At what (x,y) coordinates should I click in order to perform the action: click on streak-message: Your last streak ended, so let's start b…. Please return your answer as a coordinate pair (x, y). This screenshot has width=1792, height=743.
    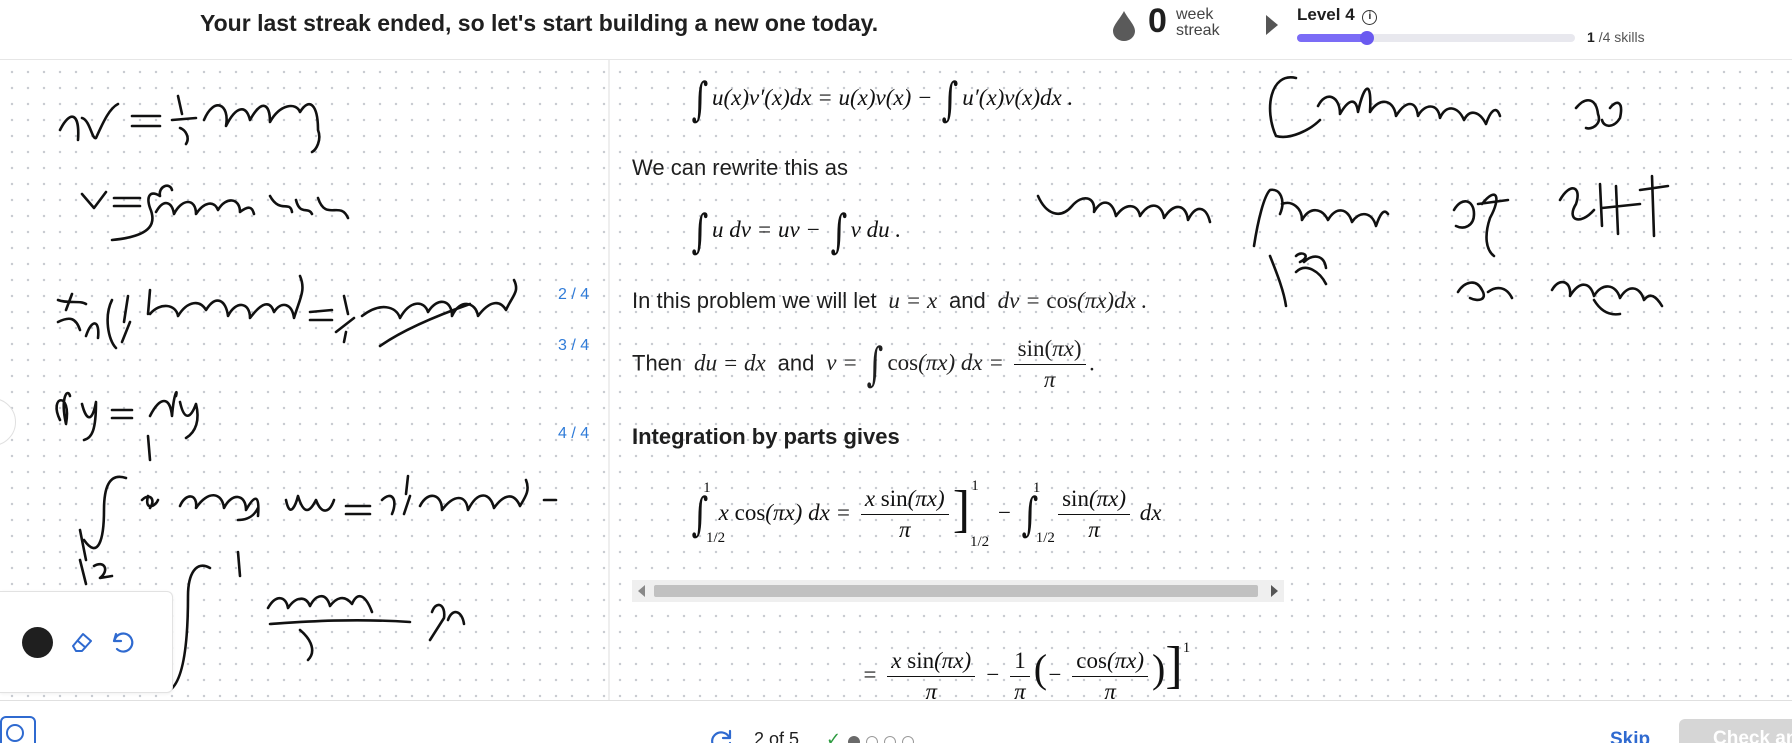
    Looking at the image, I should click on (539, 23).